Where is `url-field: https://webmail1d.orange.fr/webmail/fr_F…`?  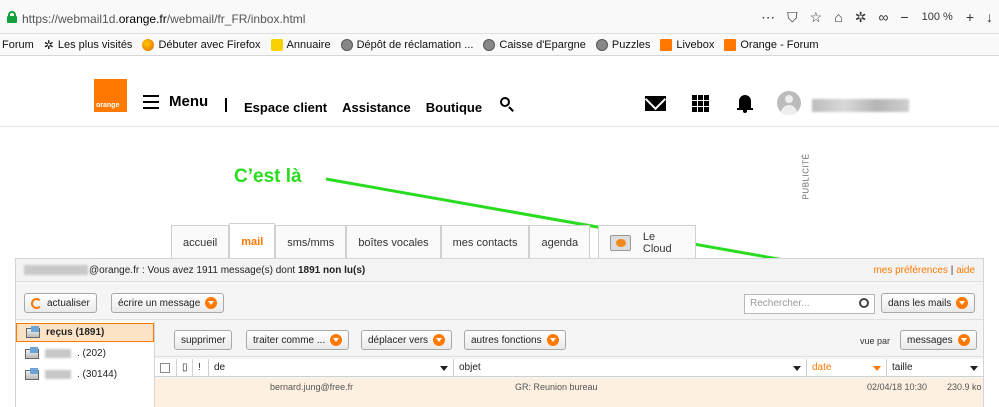
url-field: https://webmail1d.orange.fr/webmail/fr_F… is located at coordinates (163, 19).